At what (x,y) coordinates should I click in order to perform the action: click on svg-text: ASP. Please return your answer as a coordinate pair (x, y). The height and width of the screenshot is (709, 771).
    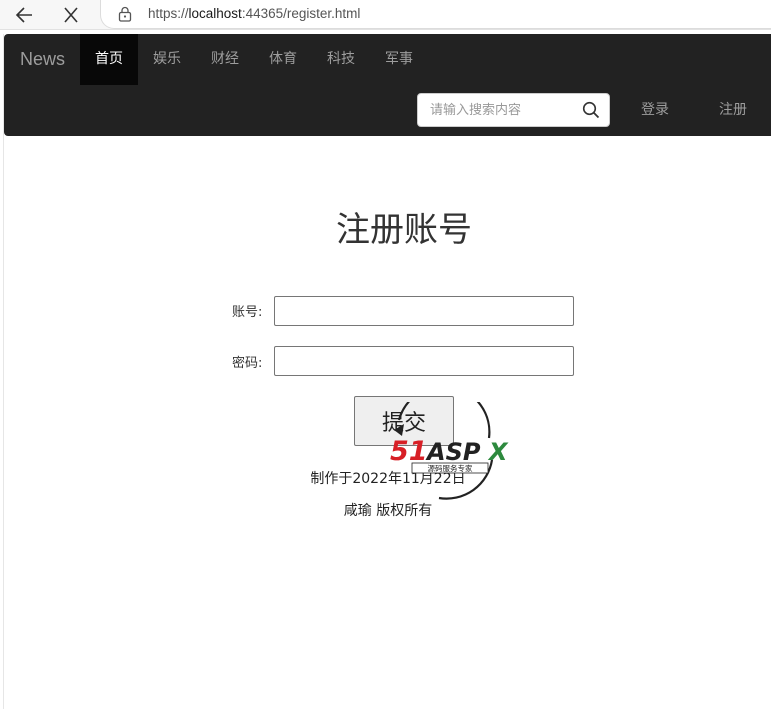
    Looking at the image, I should click on (453, 452).